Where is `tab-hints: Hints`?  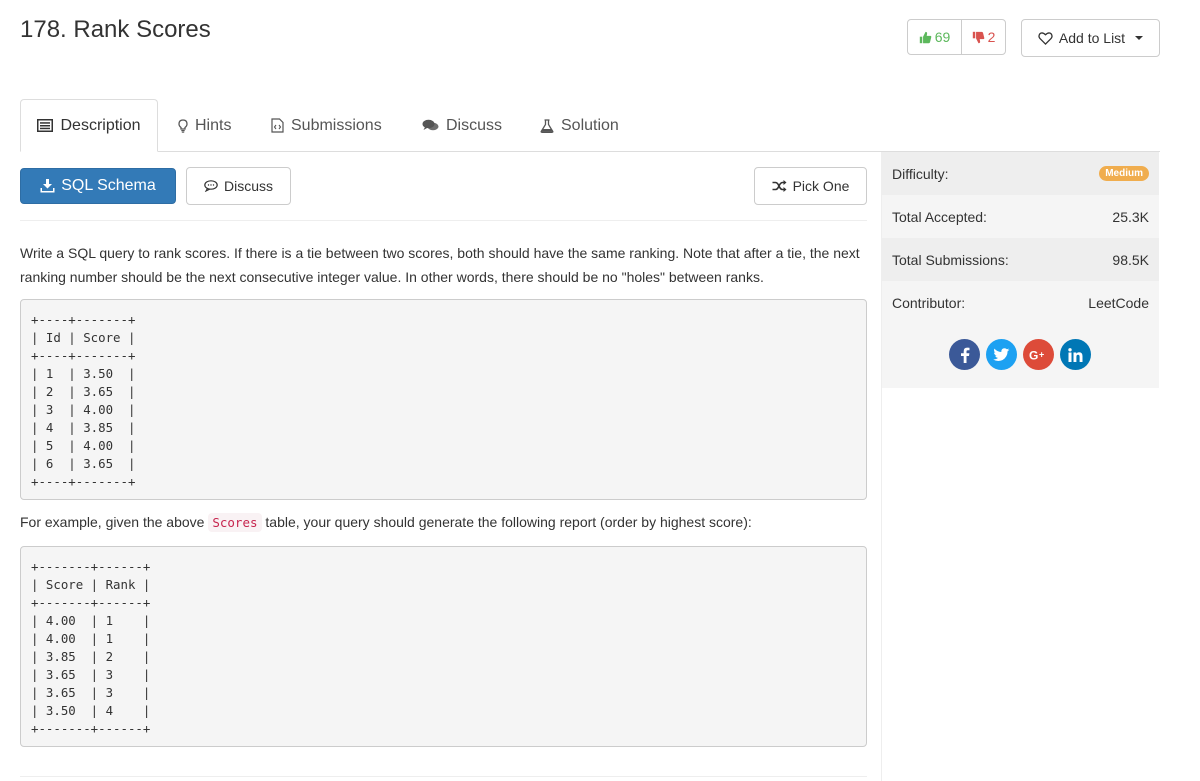 tab-hints: Hints is located at coordinates (204, 125).